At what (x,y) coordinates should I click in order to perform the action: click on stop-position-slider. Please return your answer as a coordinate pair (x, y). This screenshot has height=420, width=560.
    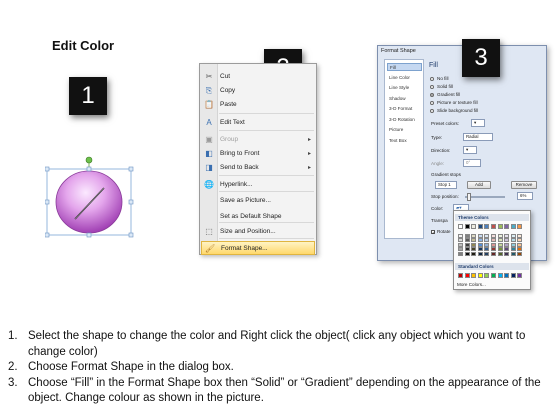
    Looking at the image, I should click on (485, 197).